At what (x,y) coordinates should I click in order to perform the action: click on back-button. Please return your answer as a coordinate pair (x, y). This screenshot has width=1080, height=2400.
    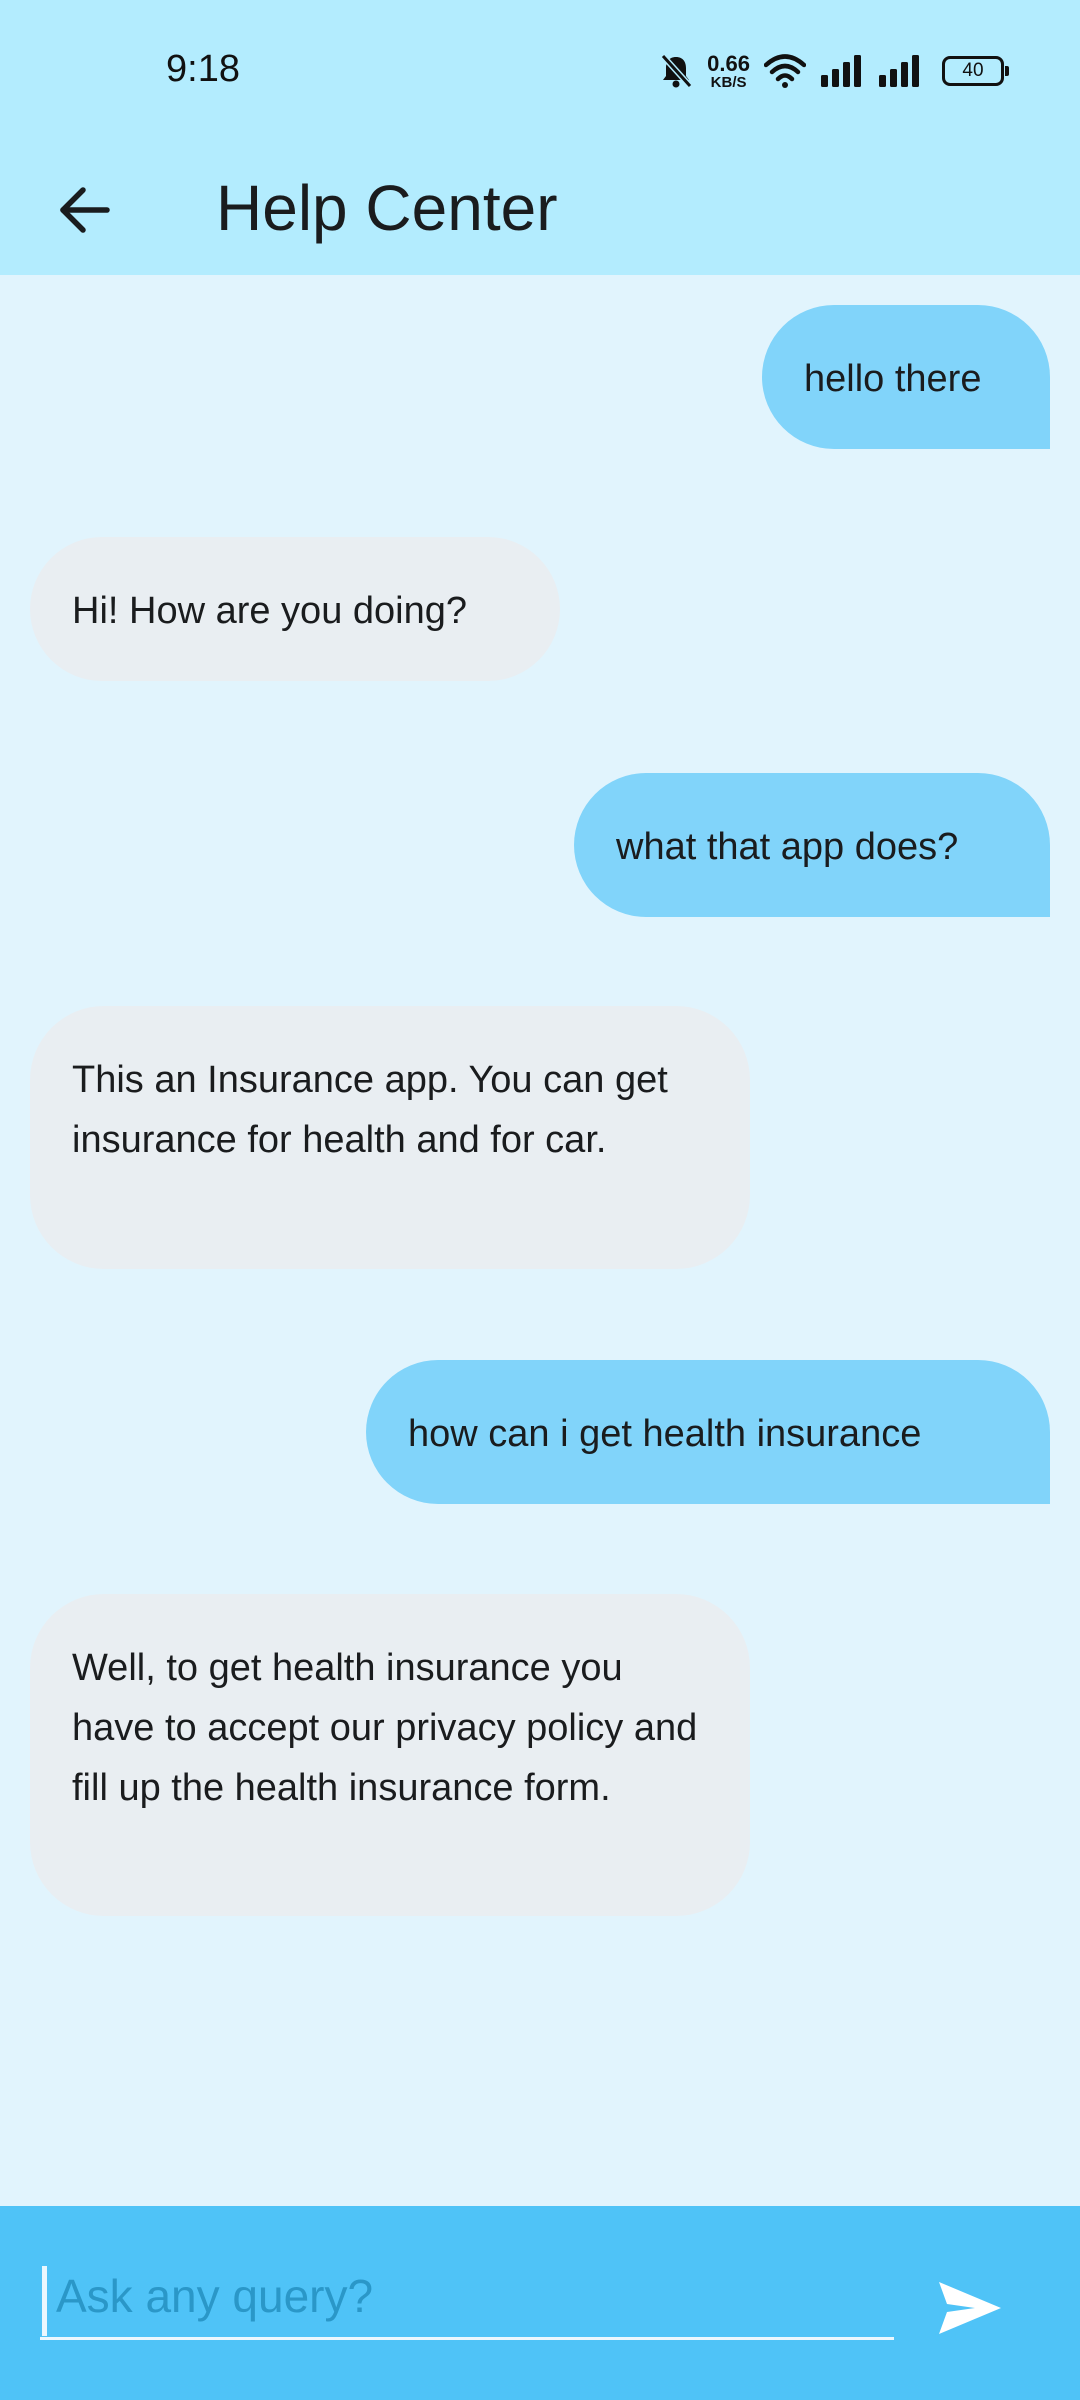
    Looking at the image, I should click on (85, 210).